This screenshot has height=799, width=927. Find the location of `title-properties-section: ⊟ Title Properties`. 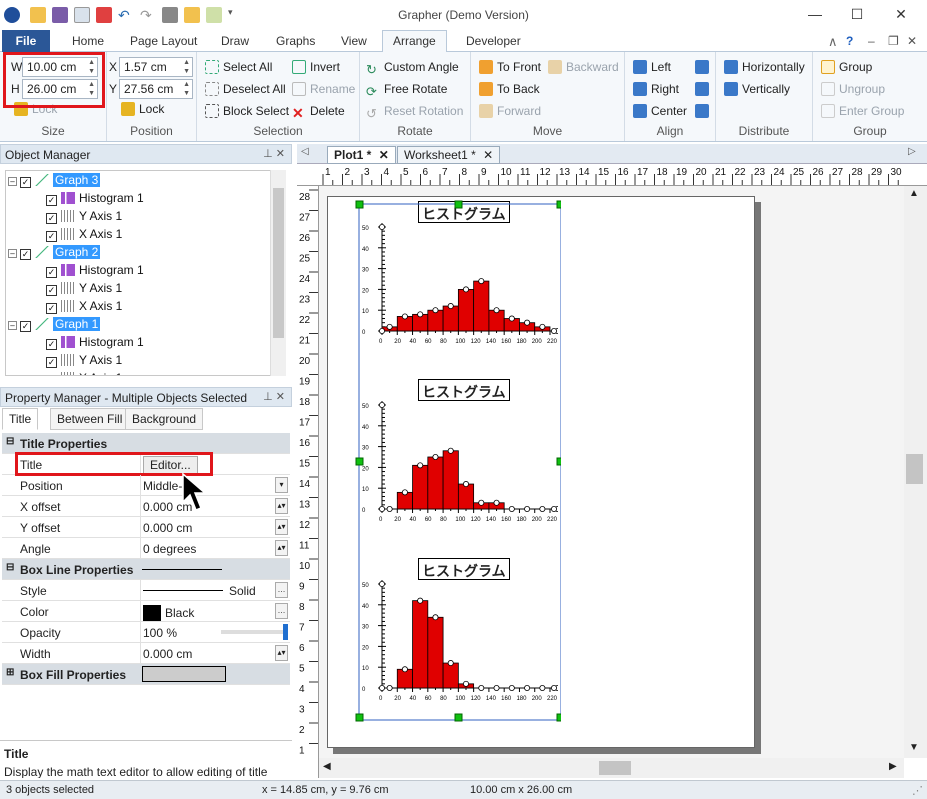

title-properties-section: ⊟ Title Properties is located at coordinates (146, 443).